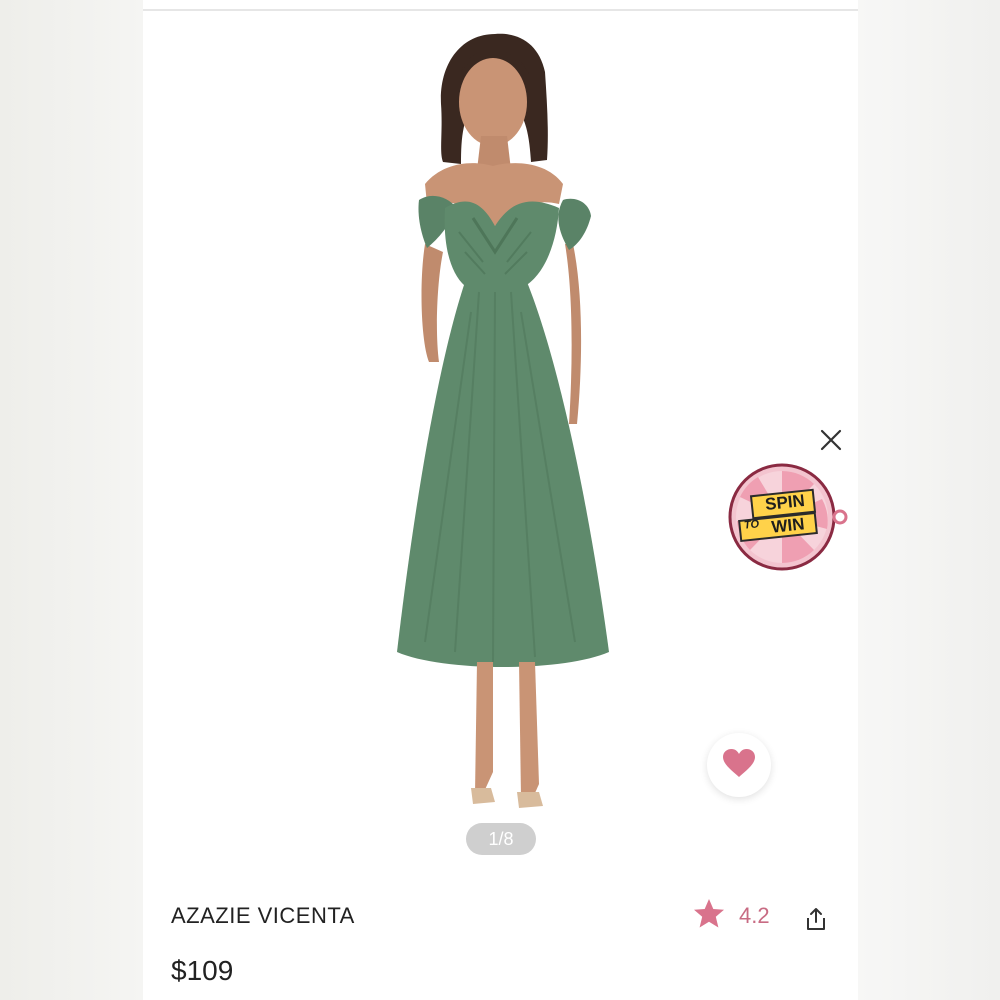  I want to click on wishlist-button, so click(739, 765).